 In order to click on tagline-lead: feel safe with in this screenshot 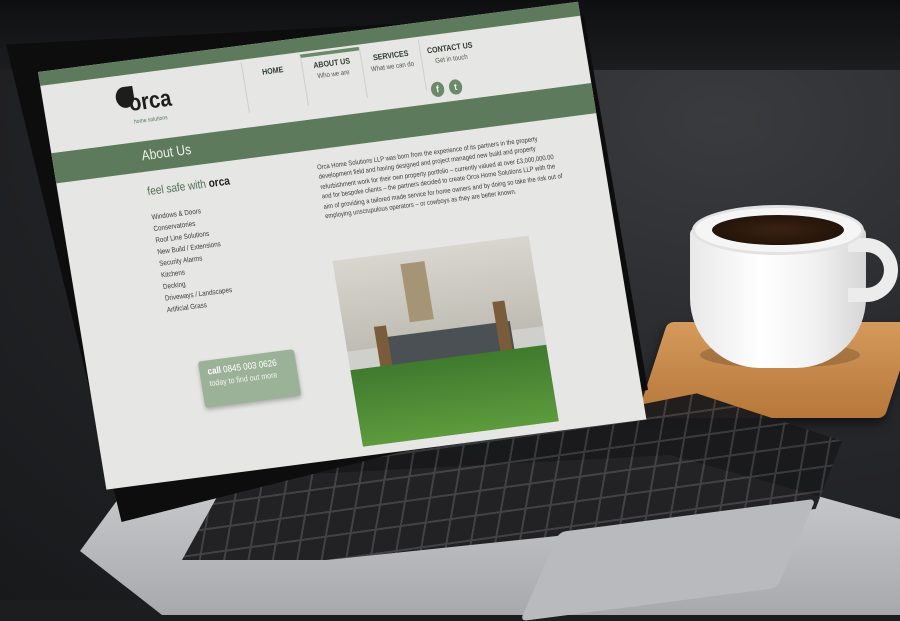, I will do `click(176, 188)`.